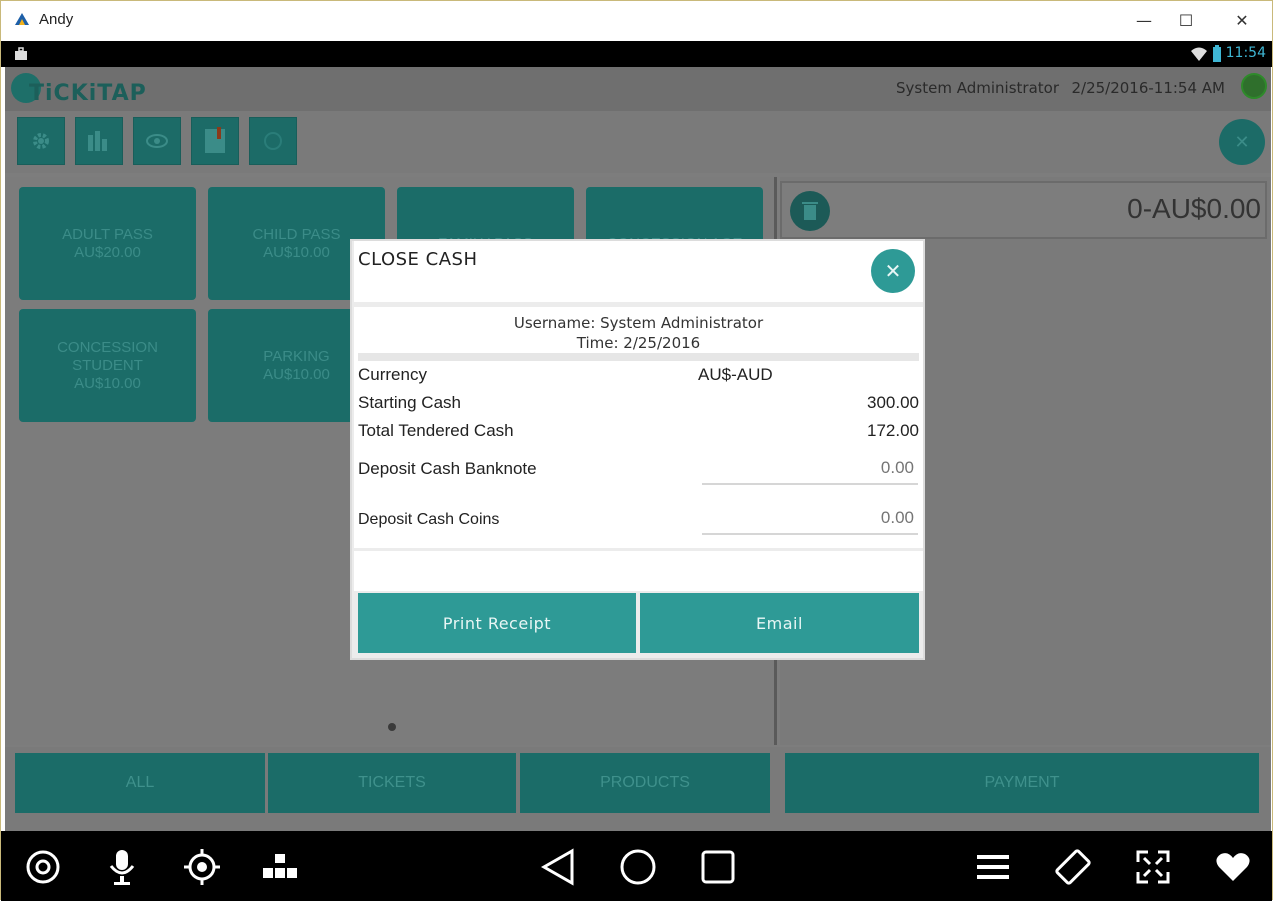 This screenshot has width=1273, height=901. I want to click on settings-button, so click(41, 141).